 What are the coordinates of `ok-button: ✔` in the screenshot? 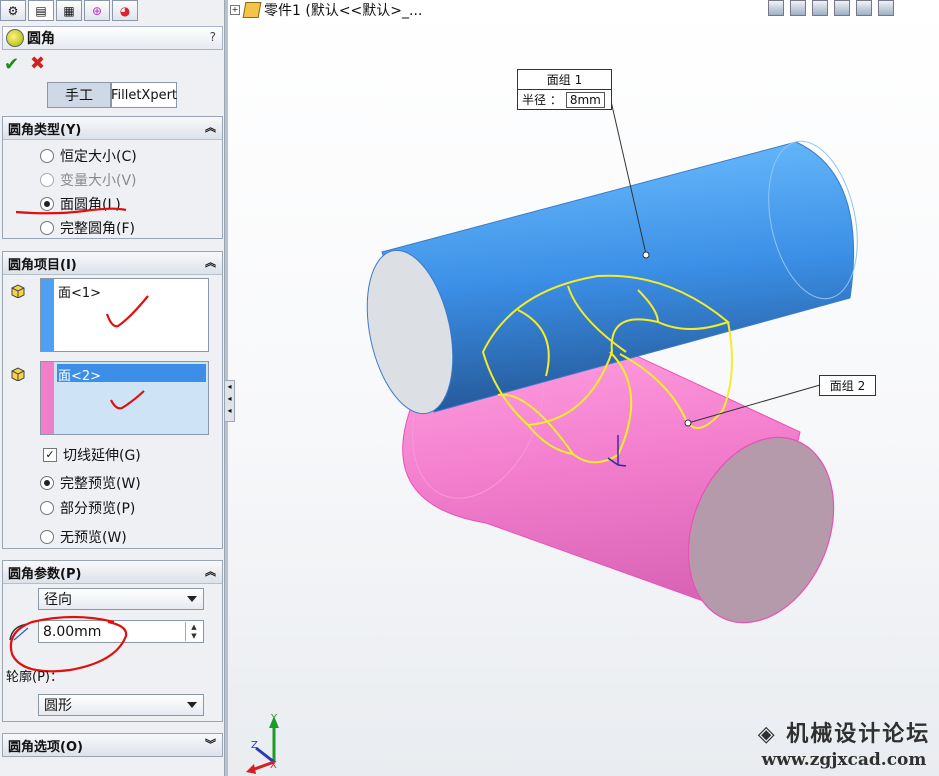 It's located at (11, 64).